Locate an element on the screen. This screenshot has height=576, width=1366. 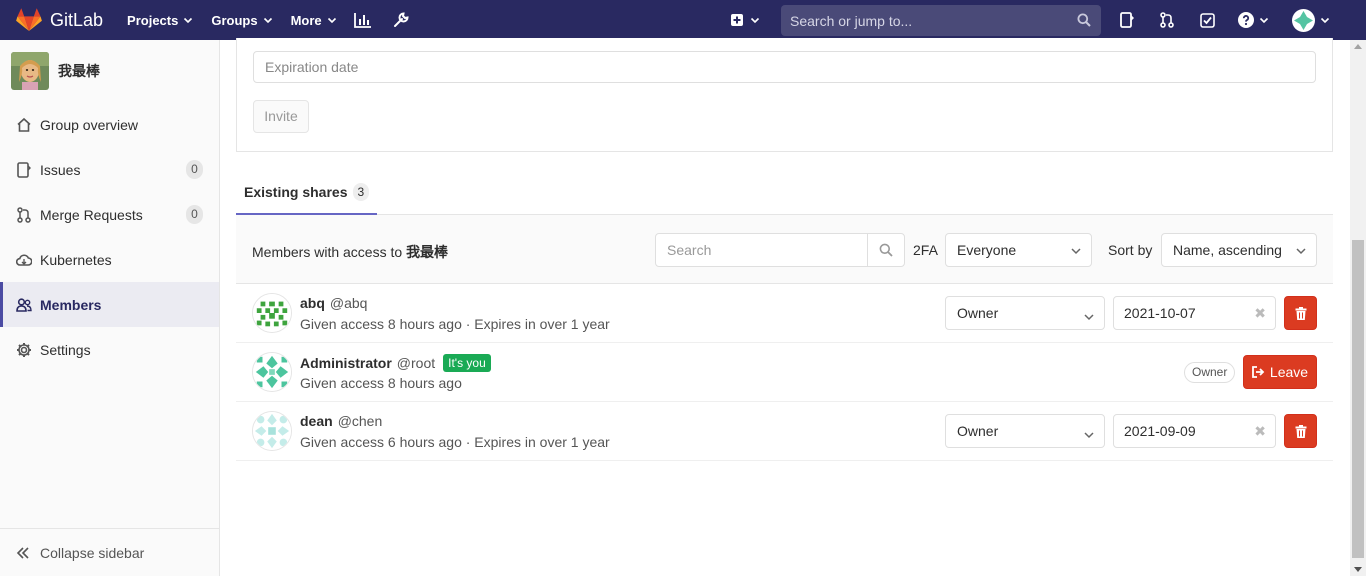
leave-label: Leave is located at coordinates (1289, 372).